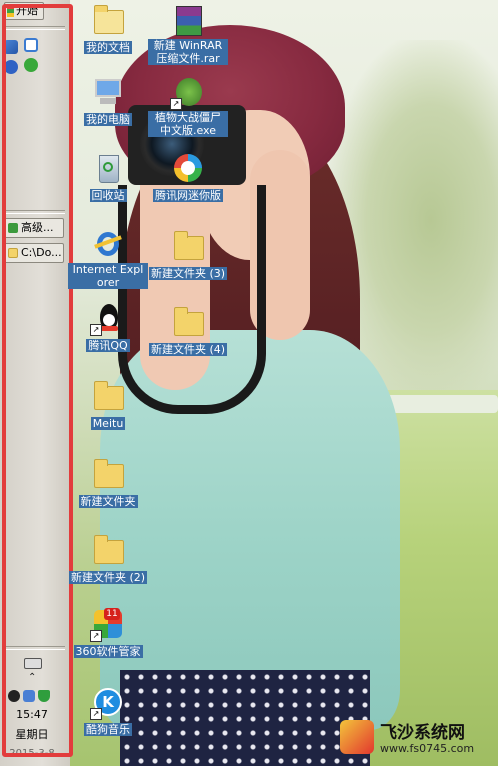  I want to click on desktop-icon-360-software: 11 ↗ 360软件管家, so click(108, 633).